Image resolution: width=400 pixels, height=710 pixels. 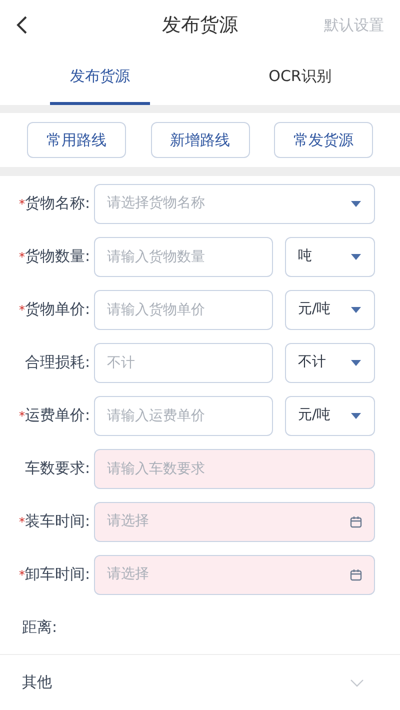 What do you see at coordinates (57, 363) in the screenshot?
I see `field-label: 合理损耗:` at bounding box center [57, 363].